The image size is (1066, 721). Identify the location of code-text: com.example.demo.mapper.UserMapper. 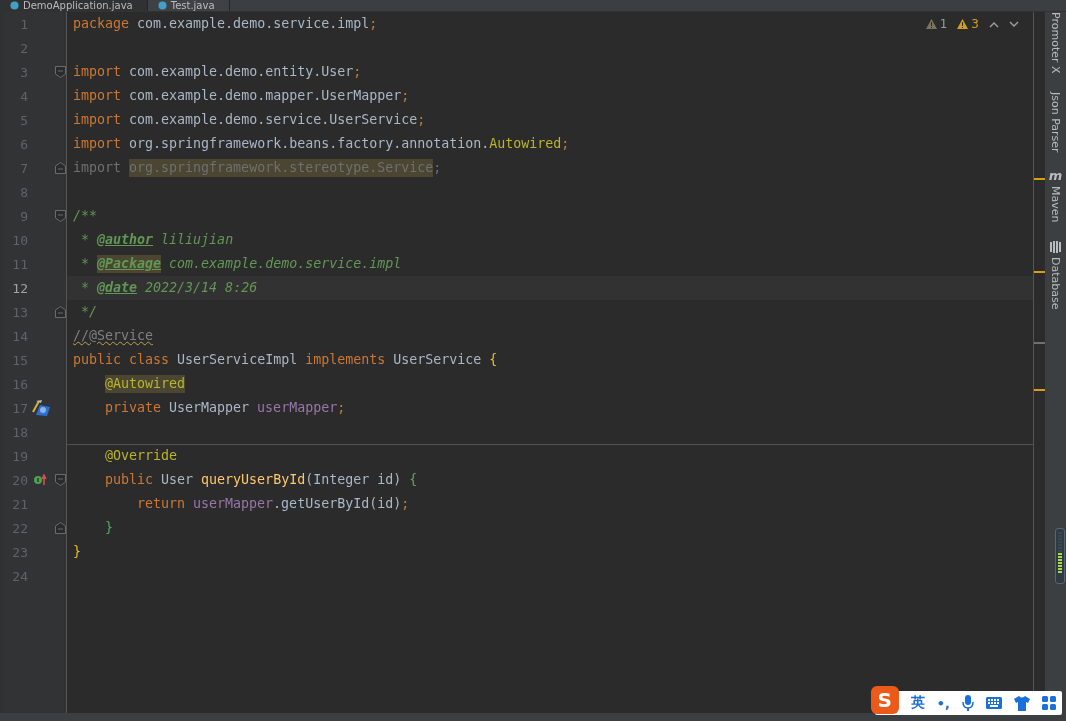
(265, 96).